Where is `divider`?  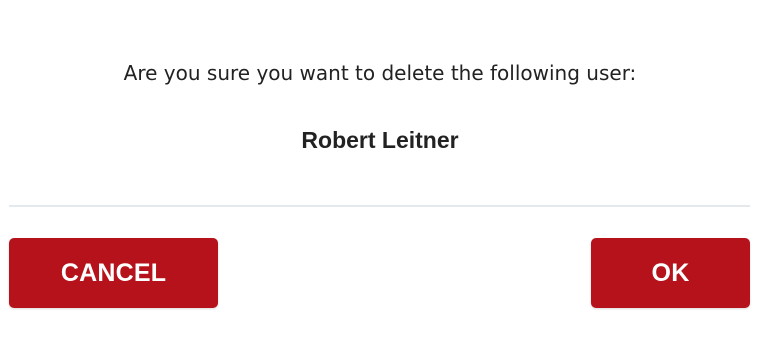
divider is located at coordinates (379, 206).